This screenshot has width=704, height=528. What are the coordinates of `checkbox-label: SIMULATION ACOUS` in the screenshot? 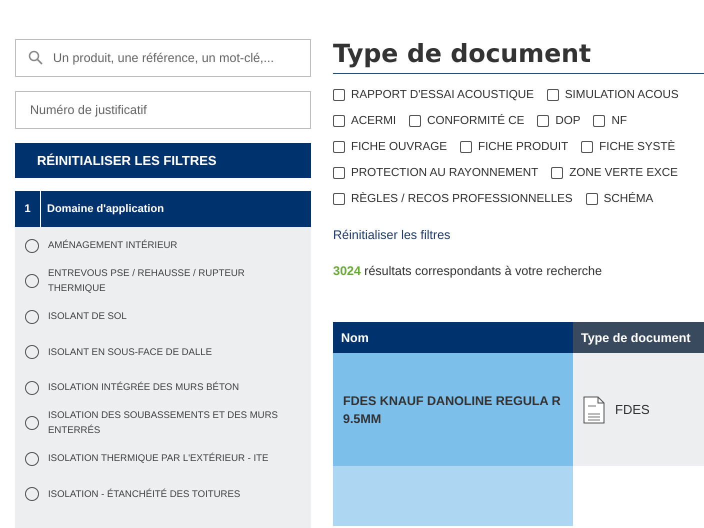 It's located at (621, 94).